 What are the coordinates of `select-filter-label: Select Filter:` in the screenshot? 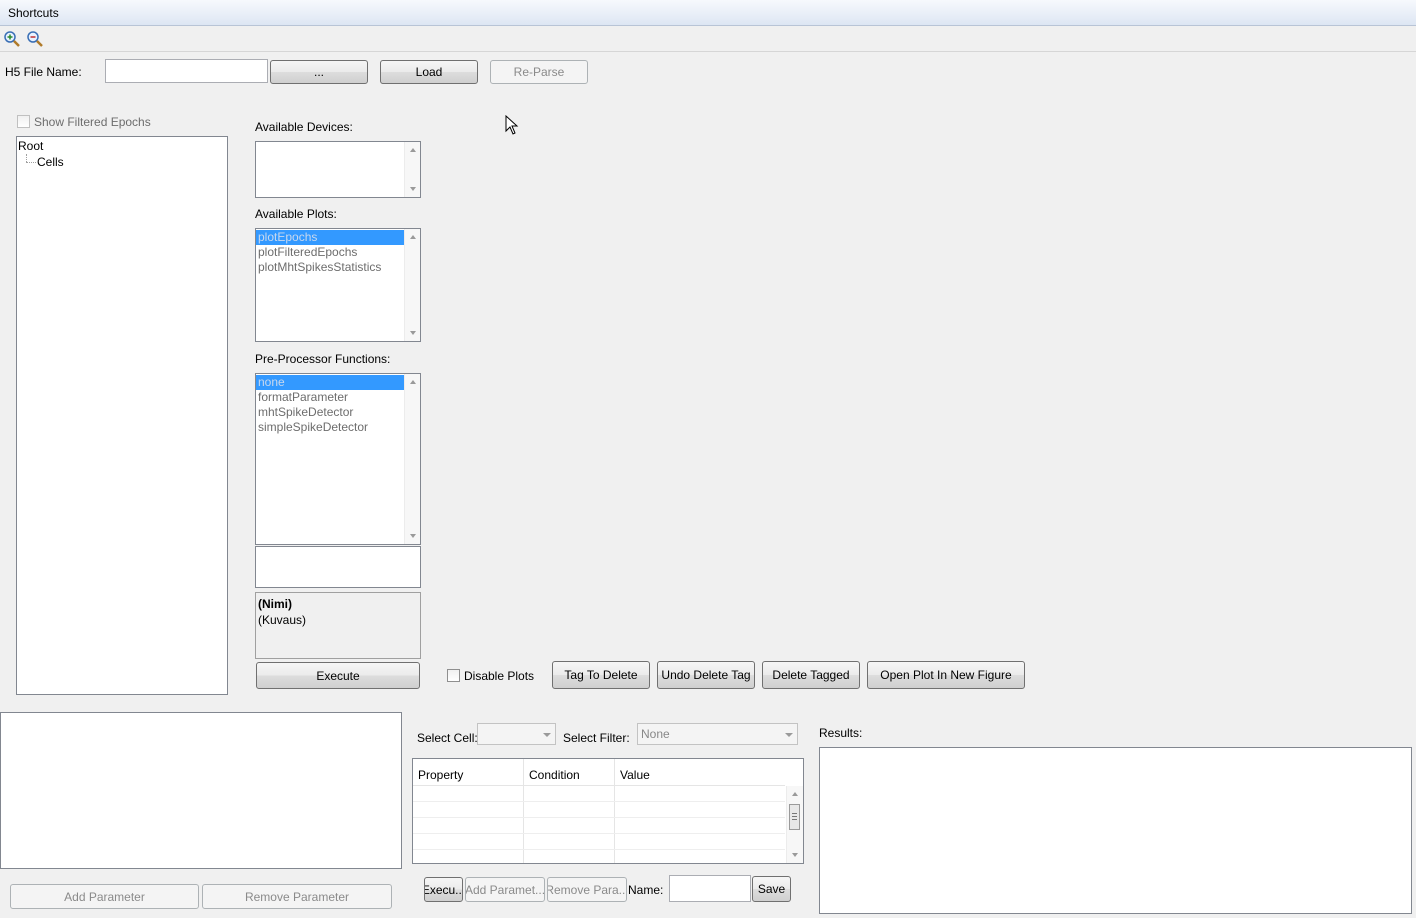 It's located at (596, 738).